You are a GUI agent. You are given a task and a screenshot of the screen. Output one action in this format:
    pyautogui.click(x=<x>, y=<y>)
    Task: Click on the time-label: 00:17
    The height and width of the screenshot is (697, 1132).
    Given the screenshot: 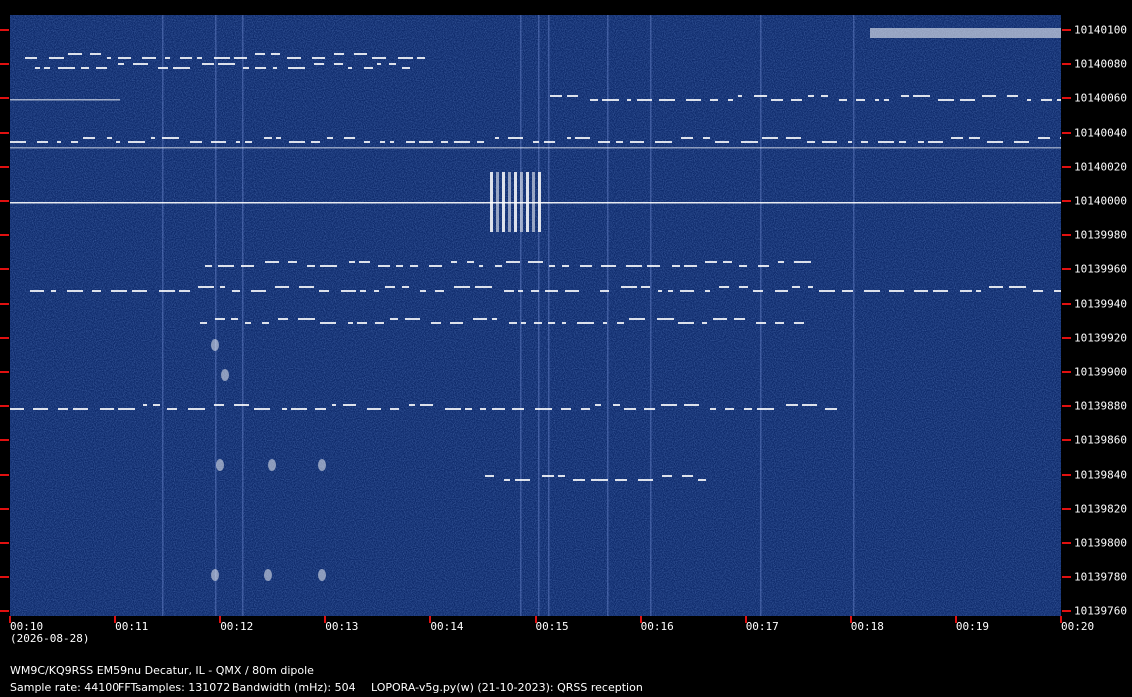 What is the action you would take?
    pyautogui.click(x=762, y=626)
    